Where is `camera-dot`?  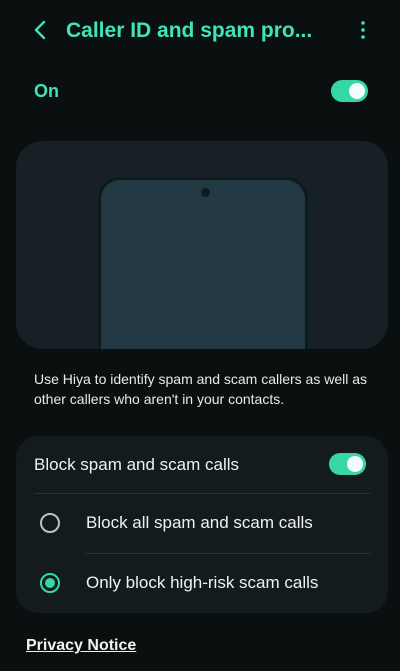
camera-dot is located at coordinates (205, 192).